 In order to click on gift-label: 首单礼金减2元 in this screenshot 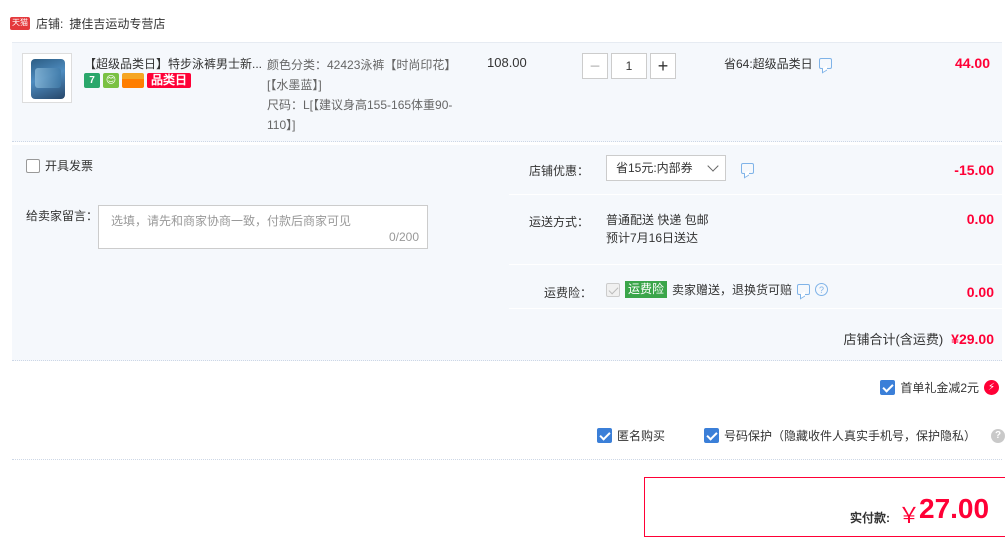, I will do `click(939, 388)`.